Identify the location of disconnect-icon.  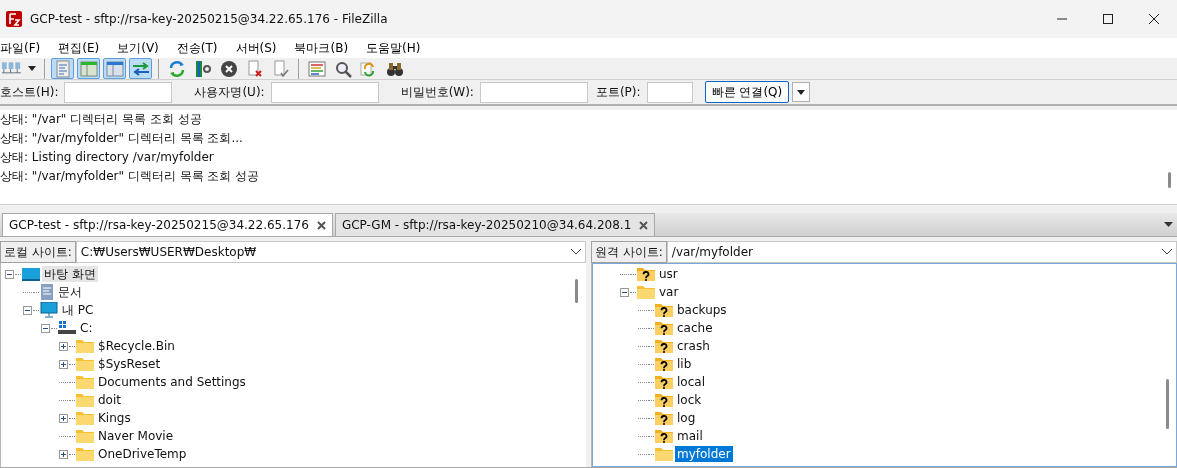
(254, 68).